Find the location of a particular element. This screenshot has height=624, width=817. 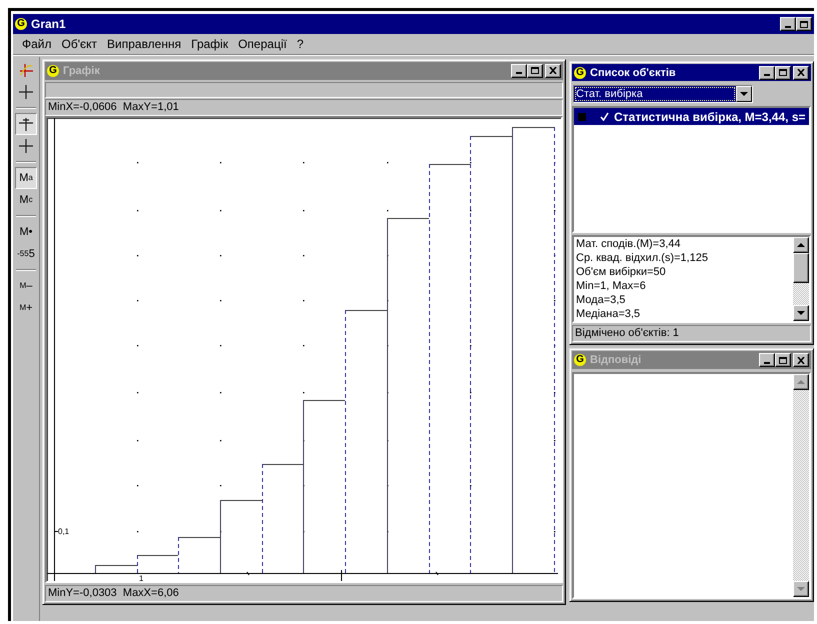

tool-button is located at coordinates (26, 124).